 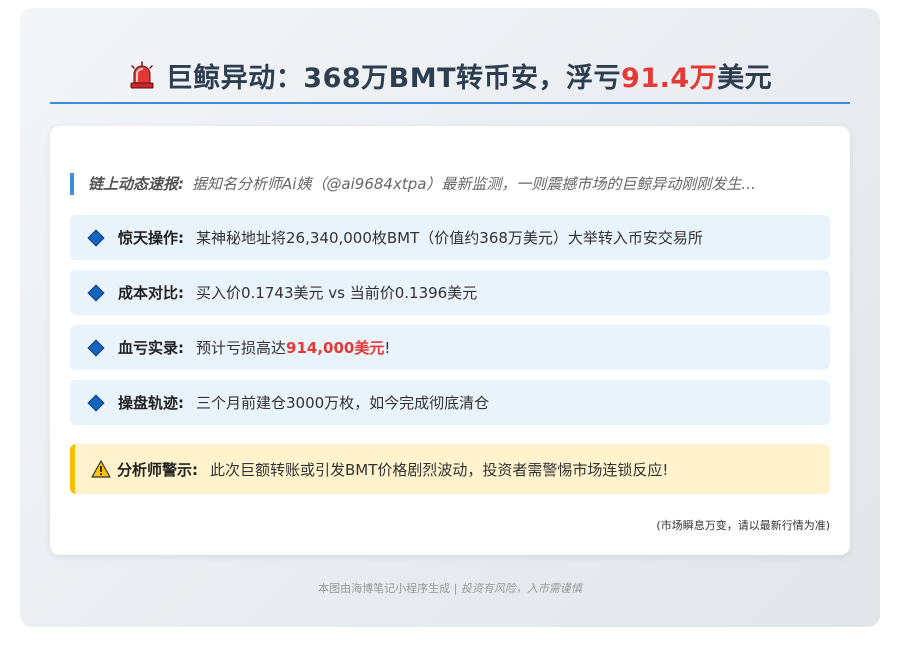 I want to click on list-item: 成本对比: 买入价0.1743美元 vs 当前价0.1396美元, so click(x=450, y=292).